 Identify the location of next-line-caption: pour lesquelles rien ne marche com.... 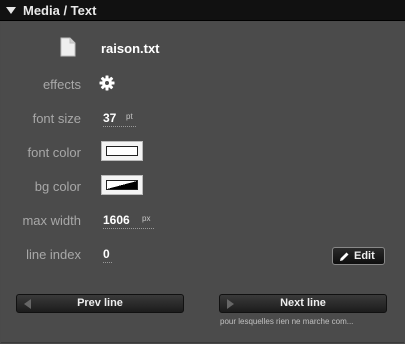
(287, 321).